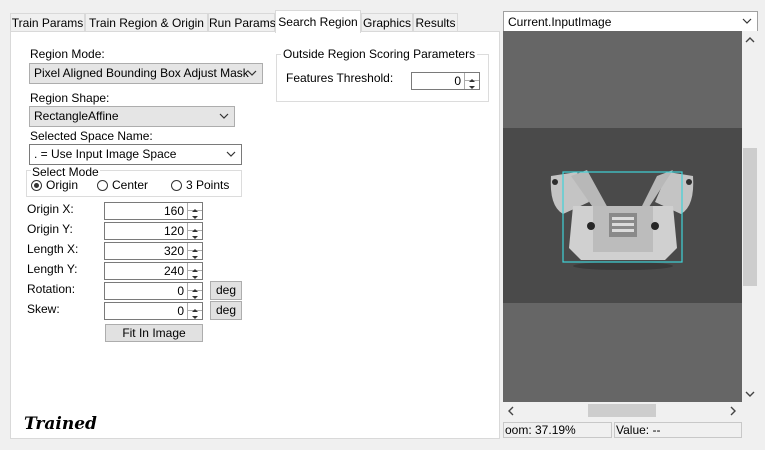  I want to click on image-selector-value: Current.InputImage, so click(560, 22).